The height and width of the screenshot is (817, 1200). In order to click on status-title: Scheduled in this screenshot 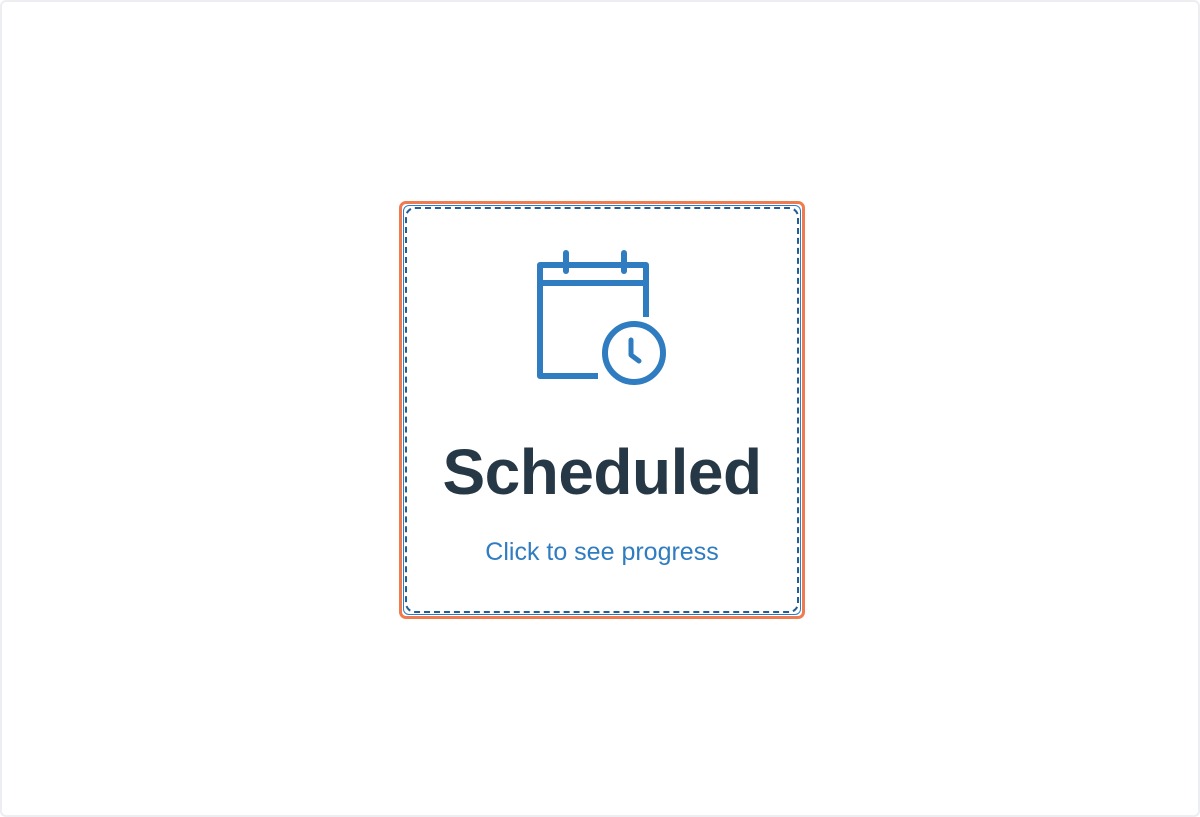, I will do `click(602, 472)`.